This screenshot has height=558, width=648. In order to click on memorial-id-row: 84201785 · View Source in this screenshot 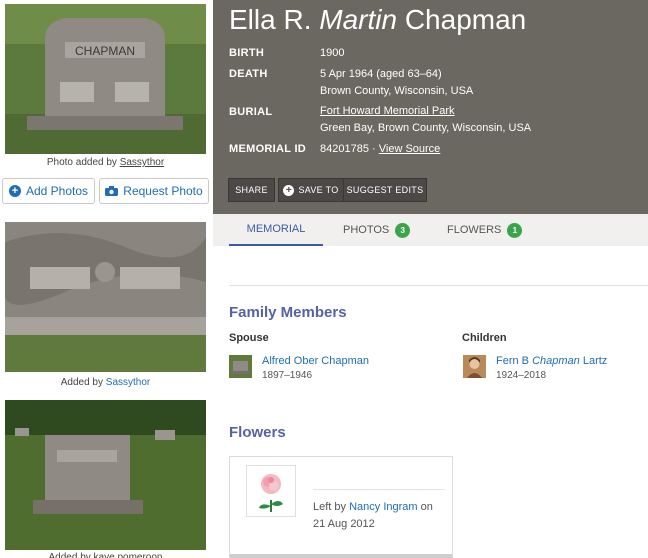, I will do `click(380, 149)`.